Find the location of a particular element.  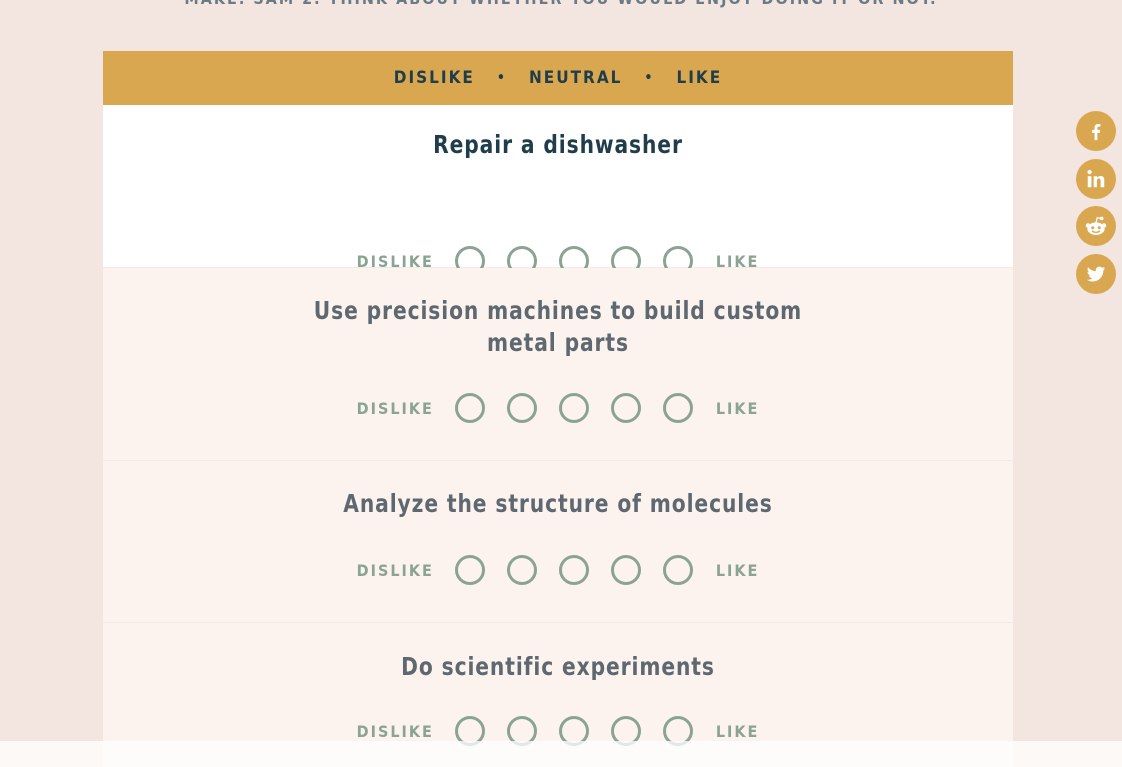

share-linkedin-button is located at coordinates (1096, 179).